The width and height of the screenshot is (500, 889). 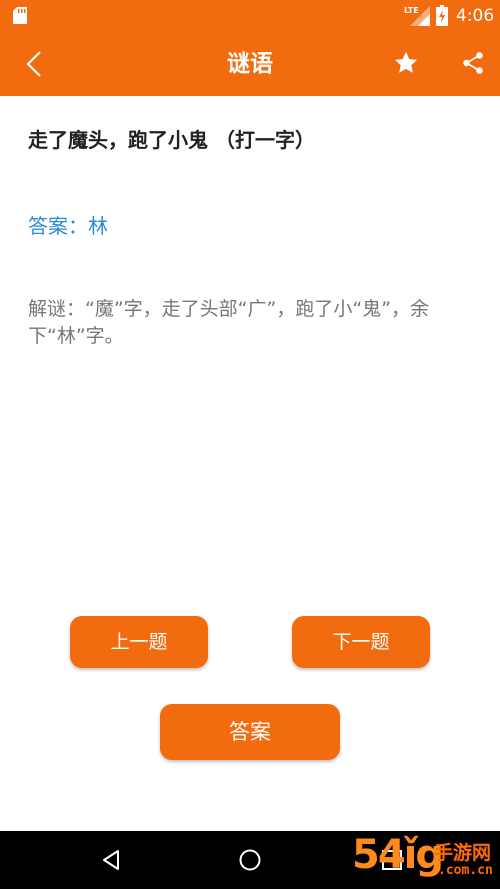 What do you see at coordinates (250, 732) in the screenshot?
I see `show-answer-button: 答案` at bounding box center [250, 732].